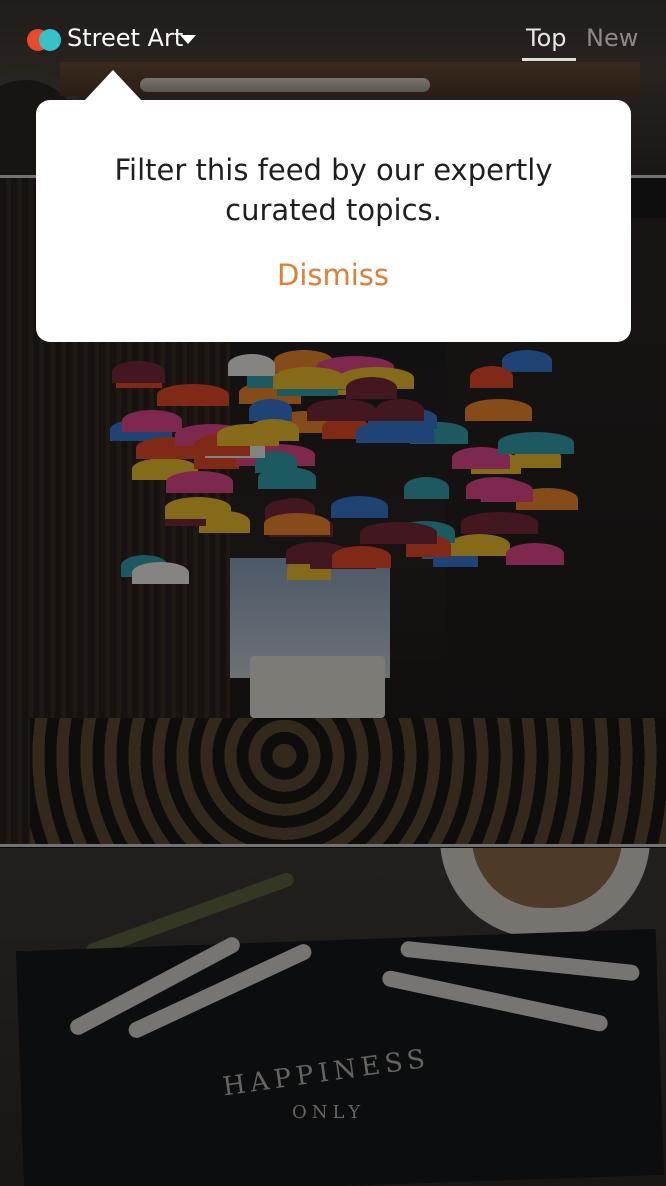 This screenshot has width=666, height=1186. I want to click on tab-new: New, so click(612, 38).